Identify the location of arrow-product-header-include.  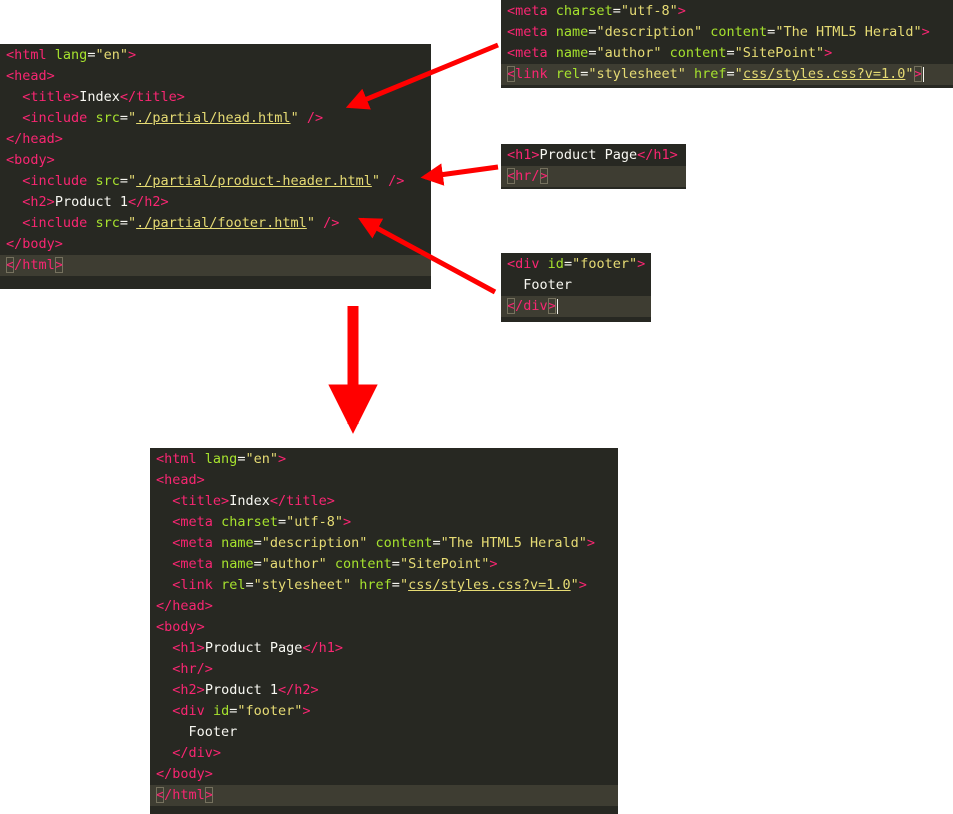
(459, 174).